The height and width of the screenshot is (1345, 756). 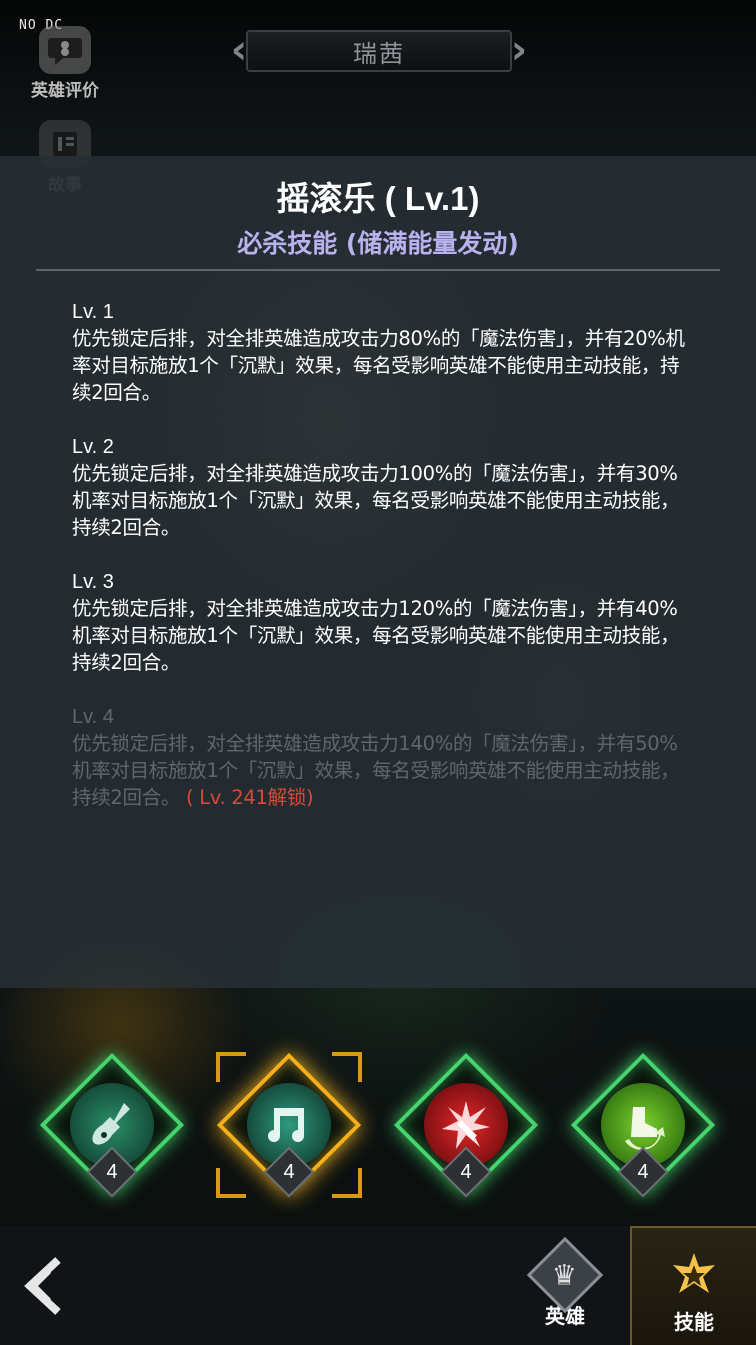 What do you see at coordinates (93, 447) in the screenshot?
I see `skill-level-label: Lv. 2` at bounding box center [93, 447].